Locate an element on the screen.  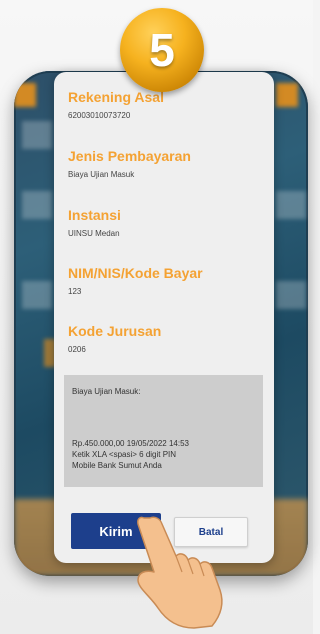
field-value: UINSU Medan is located at coordinates (94, 233).